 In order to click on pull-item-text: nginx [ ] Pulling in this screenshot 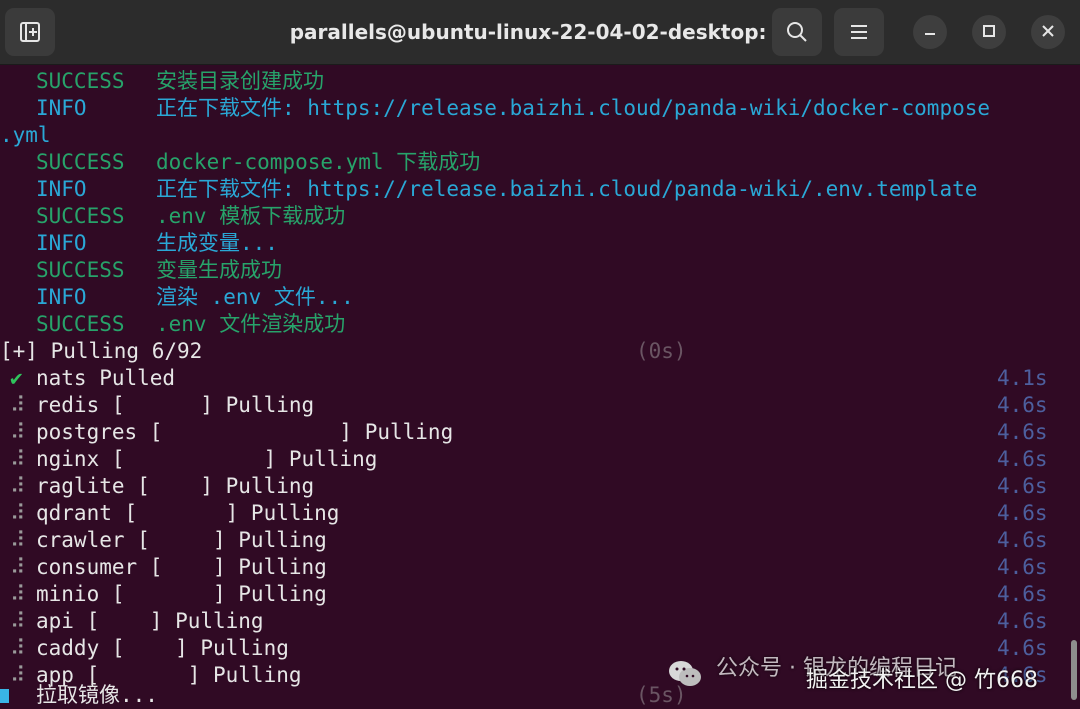, I will do `click(207, 459)`.